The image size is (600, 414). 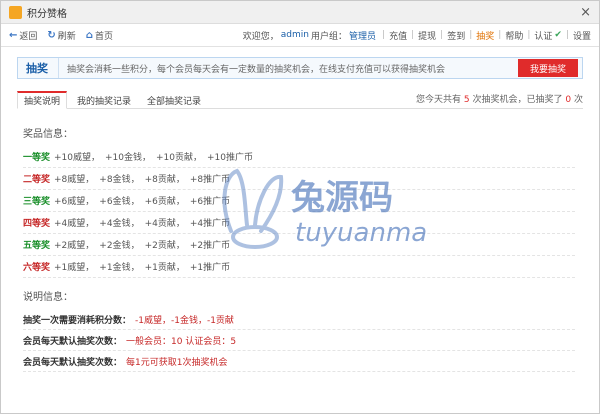 I want to click on withdraw-link: 提现, so click(x=427, y=35).